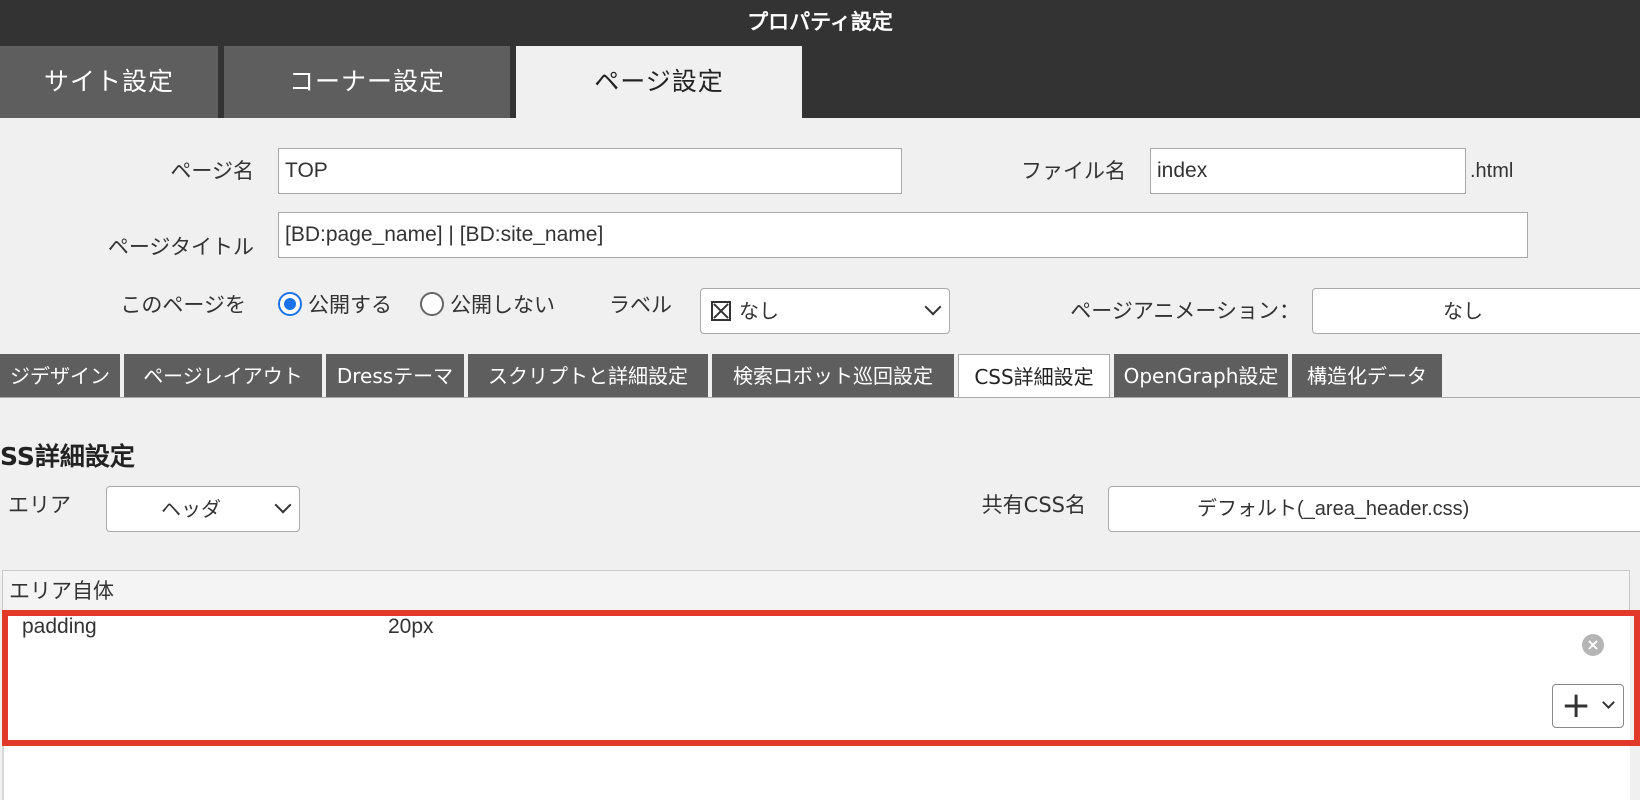 The height and width of the screenshot is (800, 1640). Describe the element at coordinates (590, 171) in the screenshot. I see `page-name-input: TOP` at that location.